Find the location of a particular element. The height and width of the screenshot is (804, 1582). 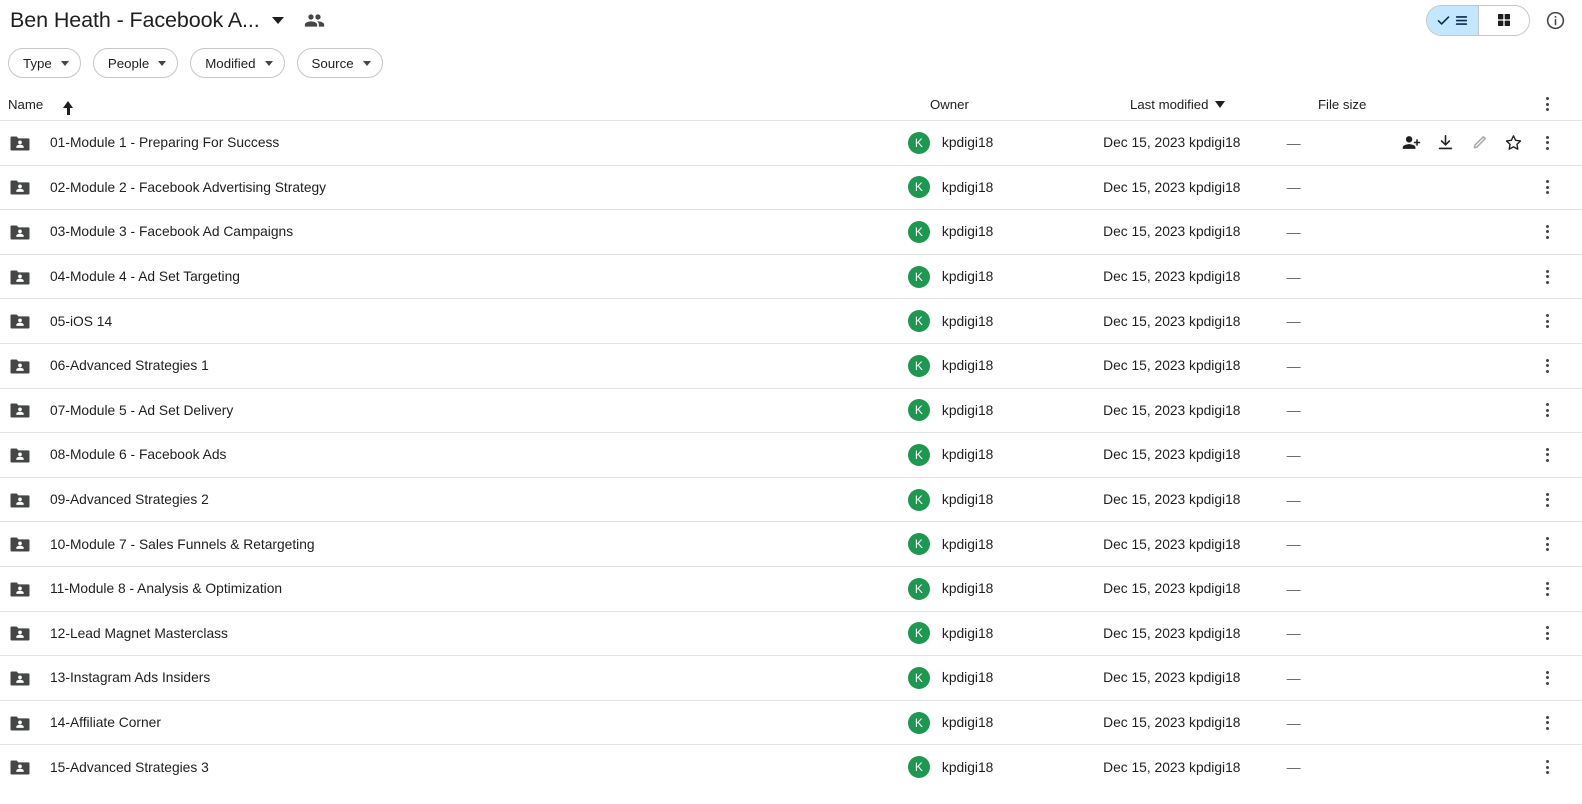

row-name-label: 05-iOS 14 is located at coordinates (81, 321).